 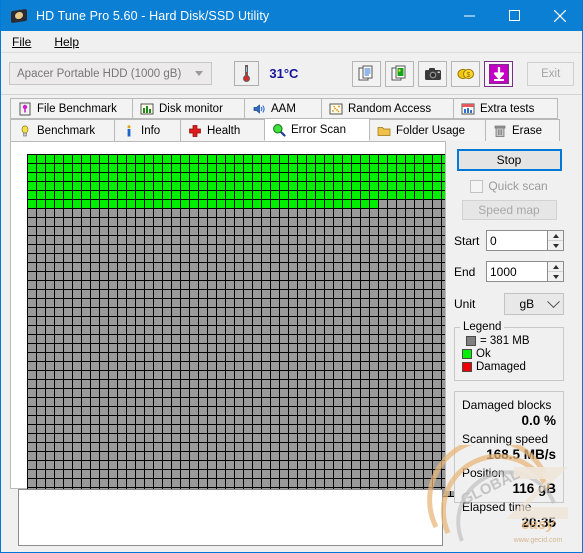 I want to click on svg-text: www.gecid.com, so click(x=538, y=540).